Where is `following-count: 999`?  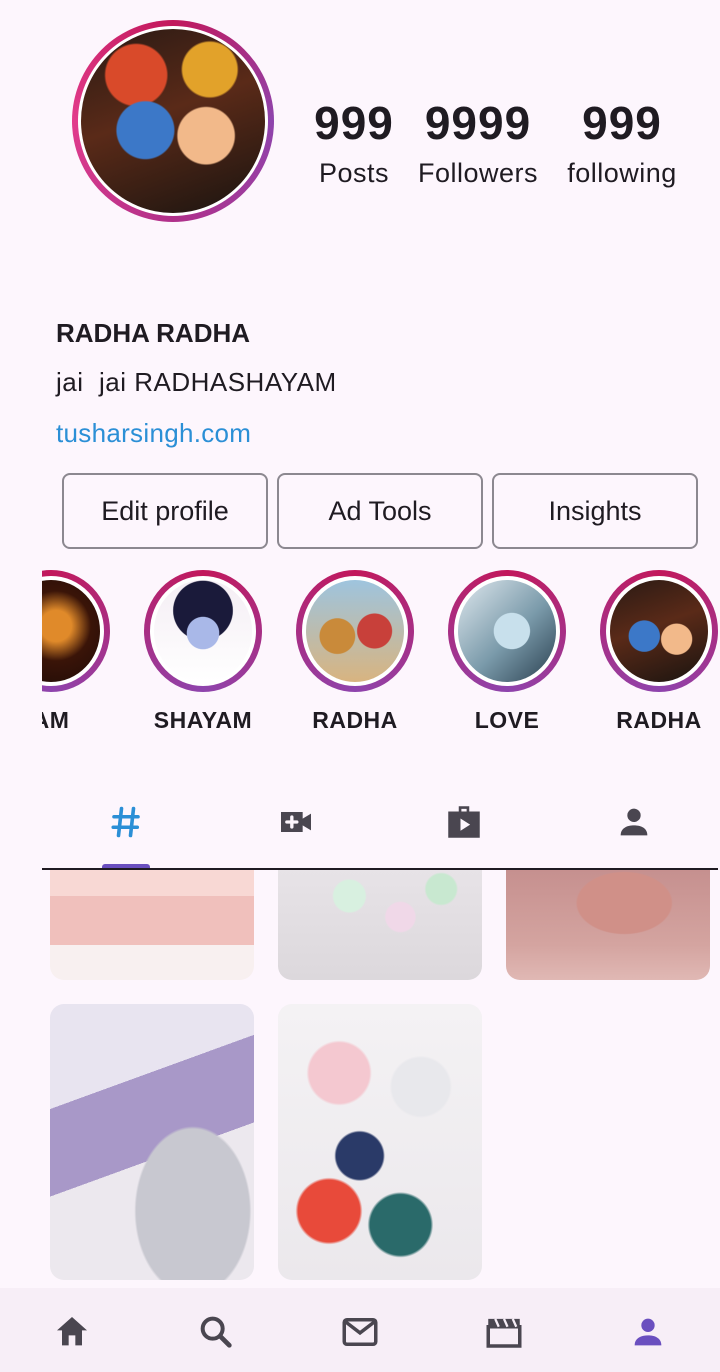 following-count: 999 is located at coordinates (622, 123).